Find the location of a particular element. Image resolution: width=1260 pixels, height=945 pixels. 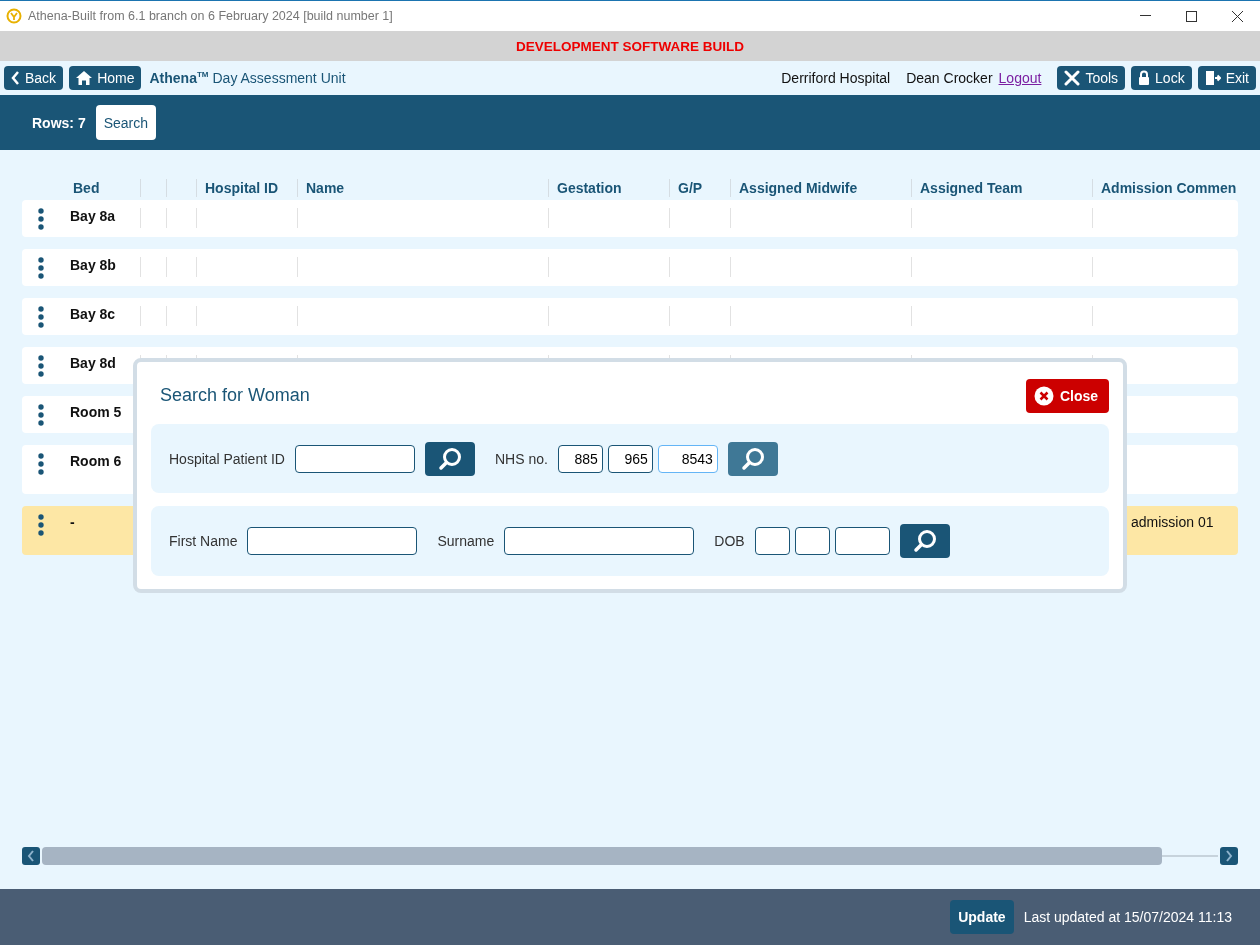

field-label: Surname is located at coordinates (466, 541).